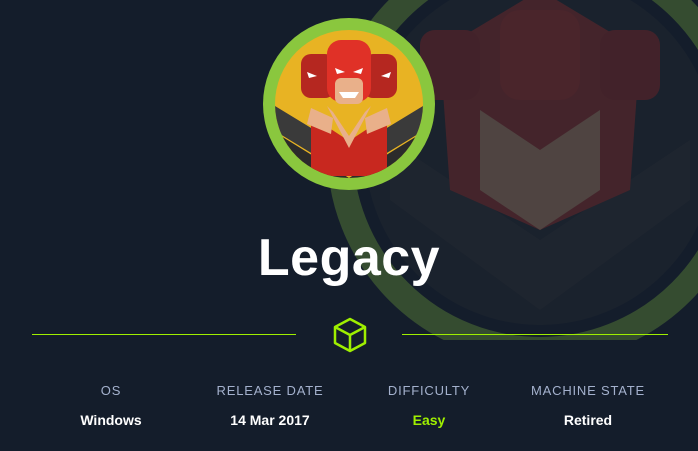  What do you see at coordinates (429, 390) in the screenshot?
I see `difficulty-label: DIFFICULTY` at bounding box center [429, 390].